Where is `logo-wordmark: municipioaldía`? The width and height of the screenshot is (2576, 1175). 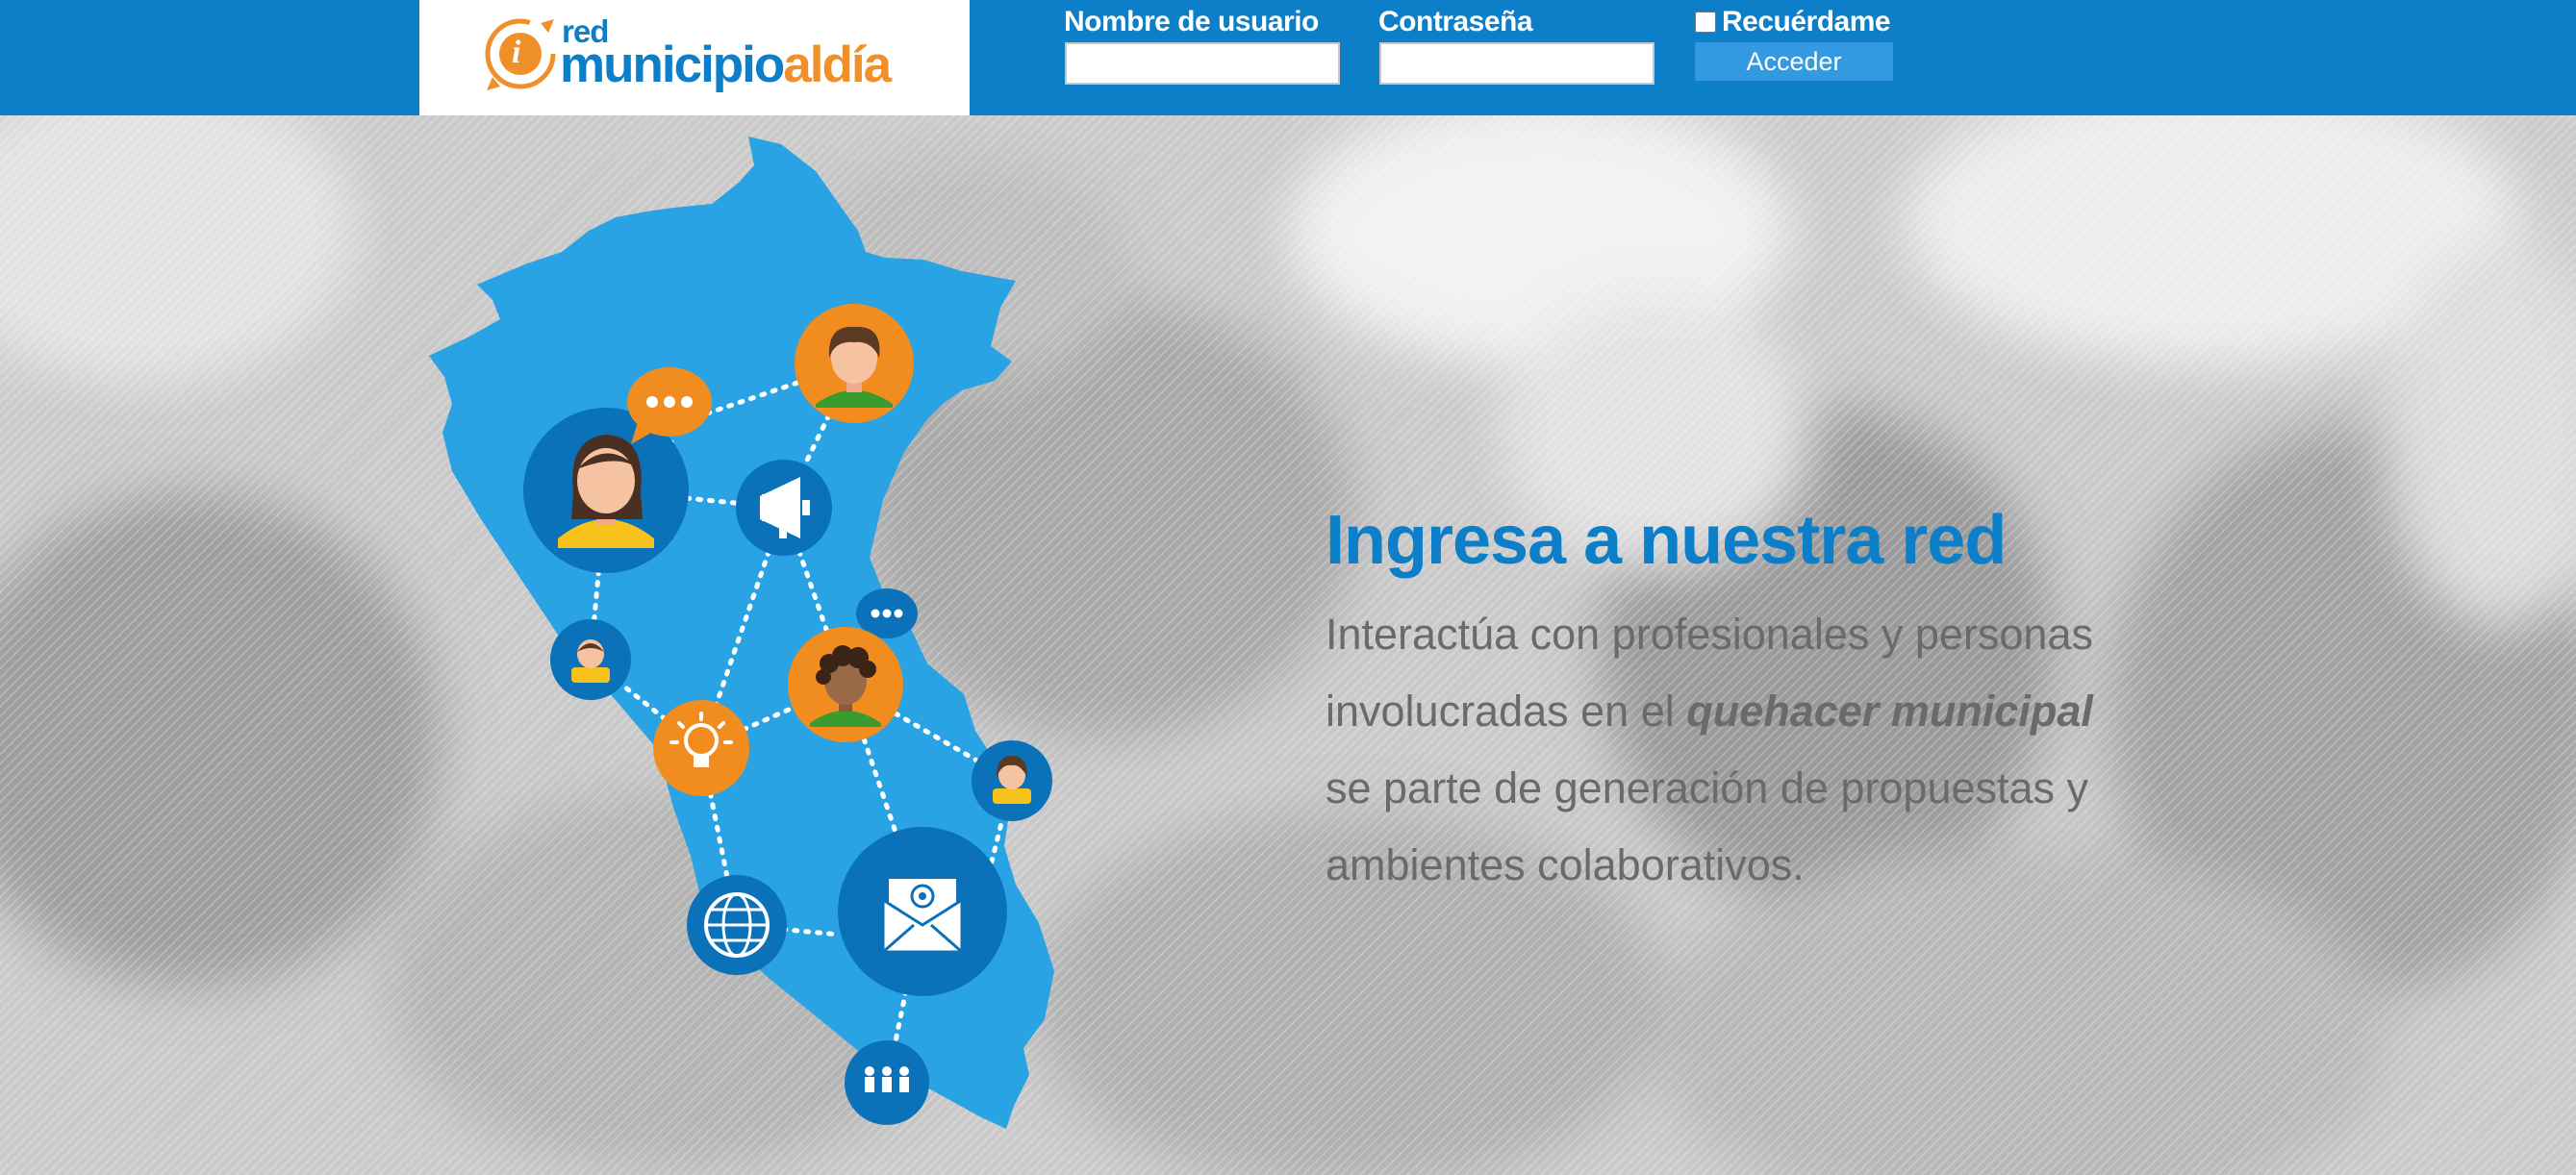 logo-wordmark: municipioaldía is located at coordinates (726, 65).